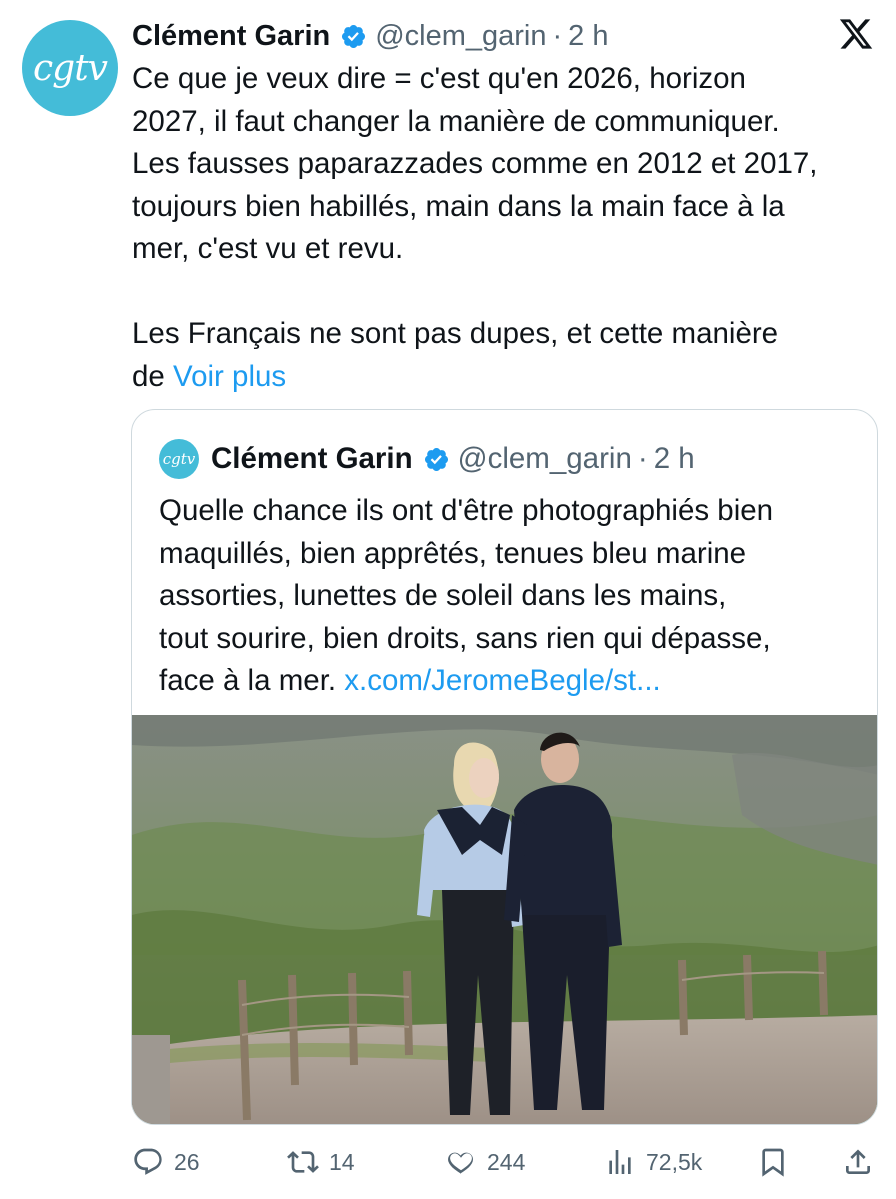 The width and height of the screenshot is (896, 1199). Describe the element at coordinates (187, 1161) in the screenshot. I see `reply-count: 26` at that location.